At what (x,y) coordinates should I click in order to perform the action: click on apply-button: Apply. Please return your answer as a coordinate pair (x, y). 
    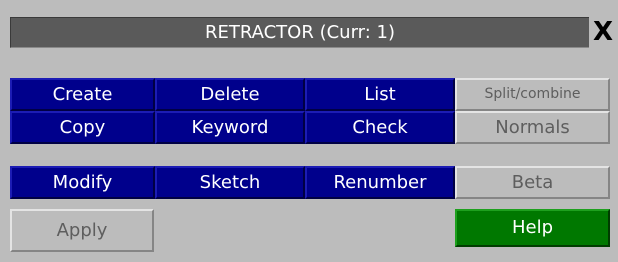
    Looking at the image, I should click on (82, 230).